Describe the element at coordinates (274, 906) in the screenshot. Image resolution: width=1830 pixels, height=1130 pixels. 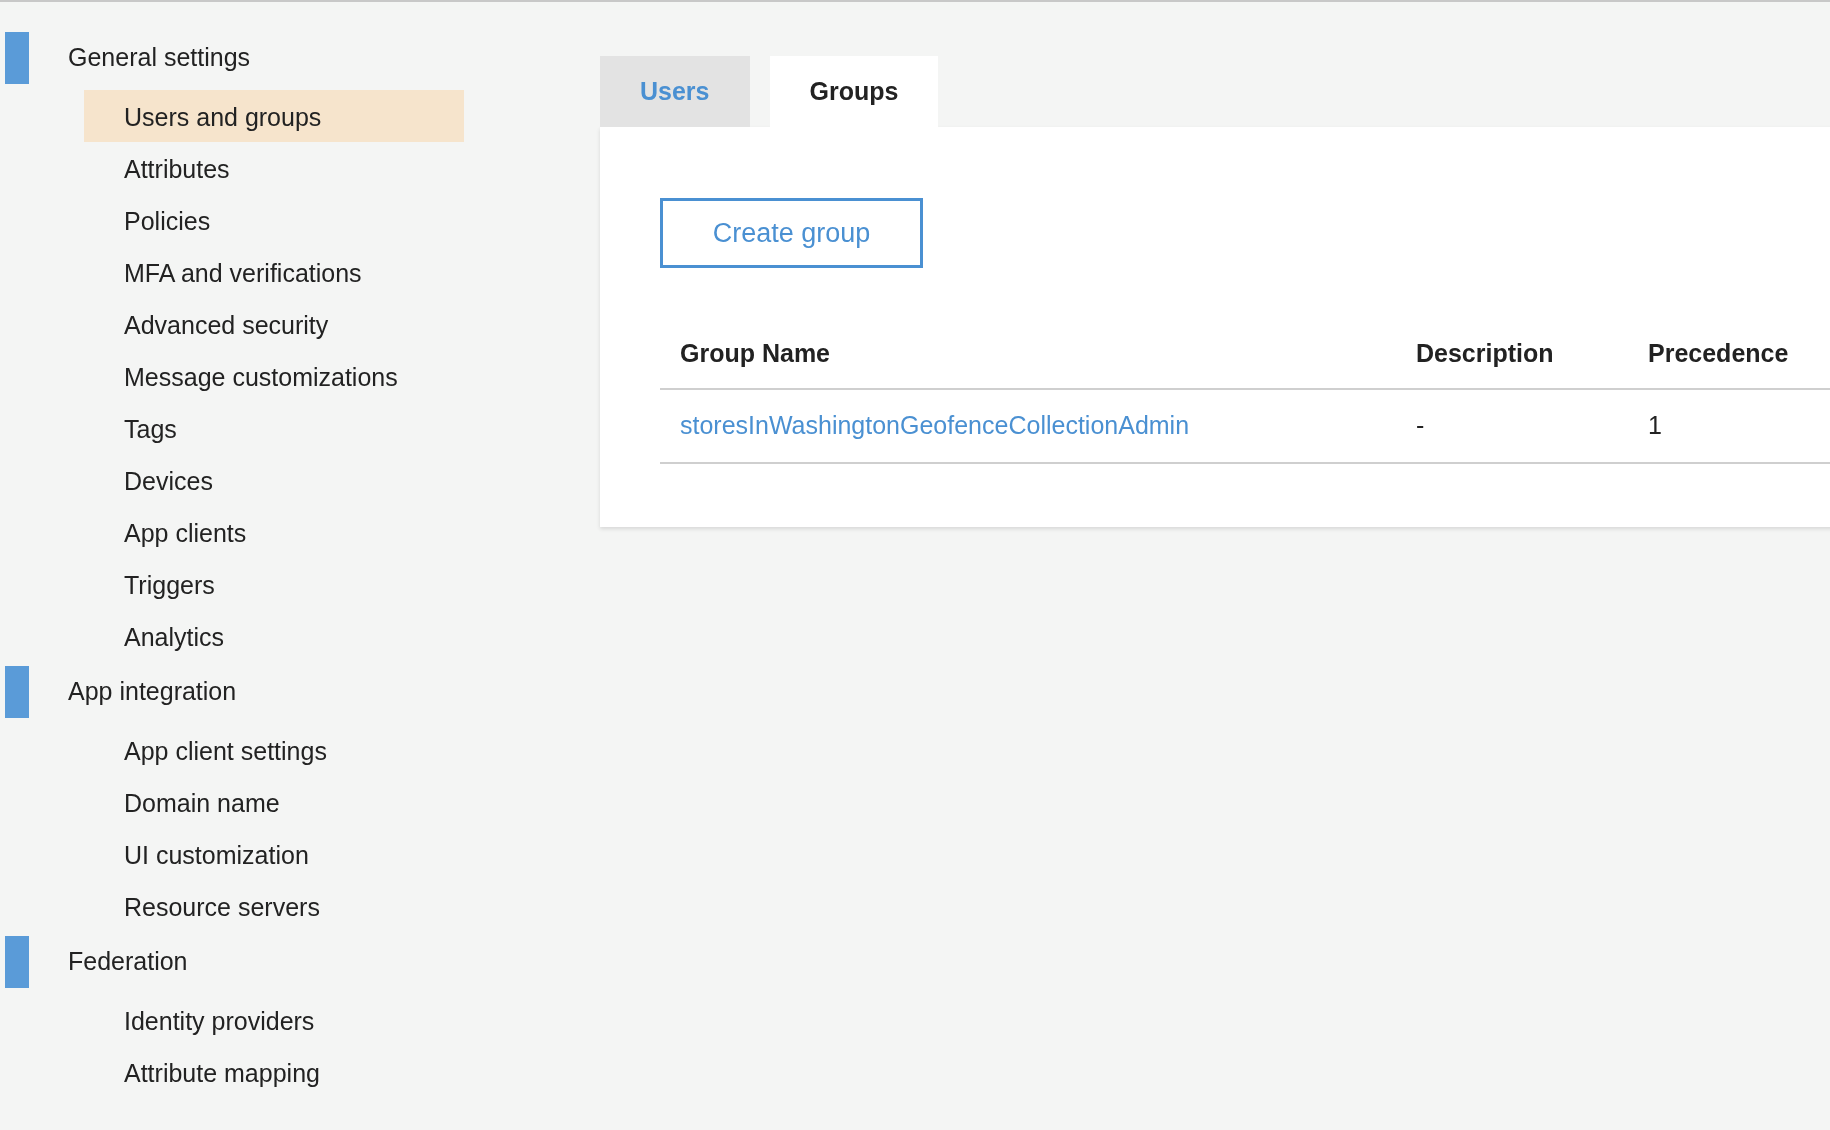
I see `sidebar-item: Resource servers` at that location.